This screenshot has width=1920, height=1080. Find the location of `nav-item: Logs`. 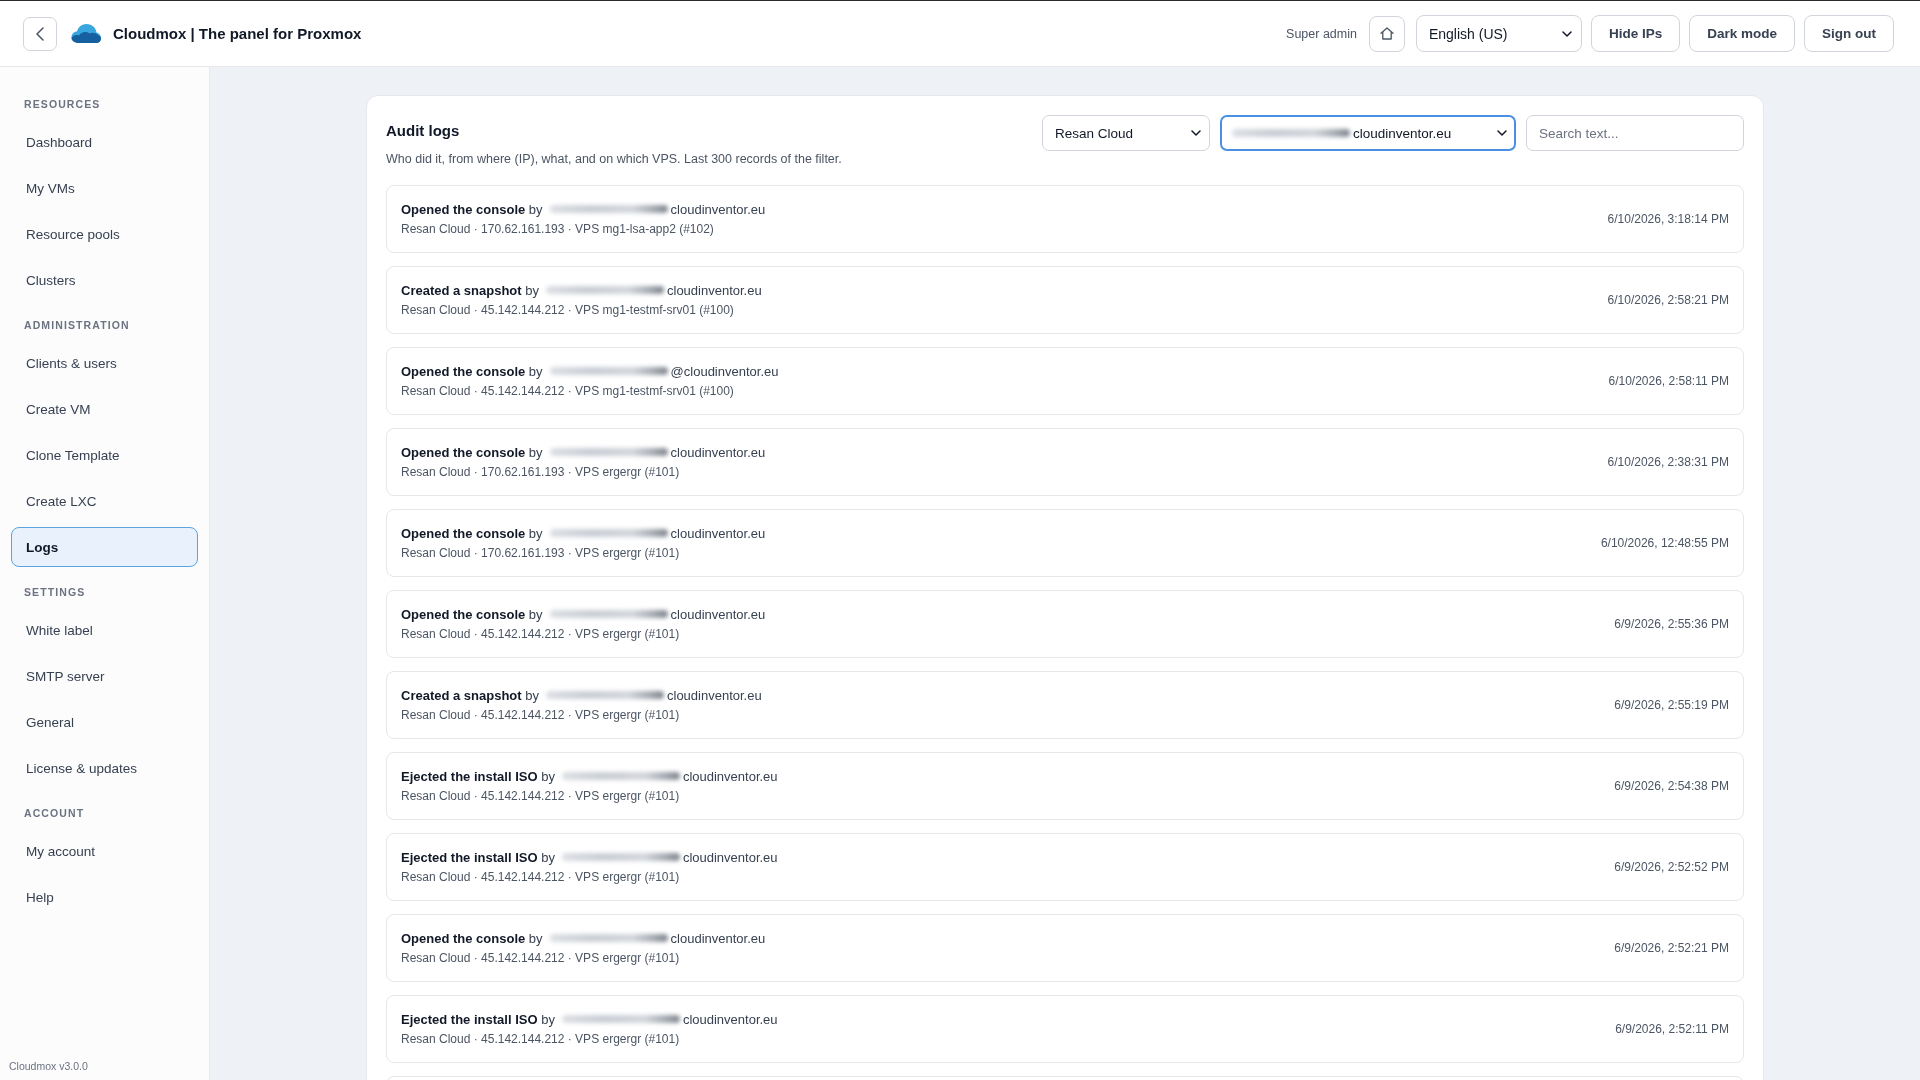

nav-item: Logs is located at coordinates (104, 547).